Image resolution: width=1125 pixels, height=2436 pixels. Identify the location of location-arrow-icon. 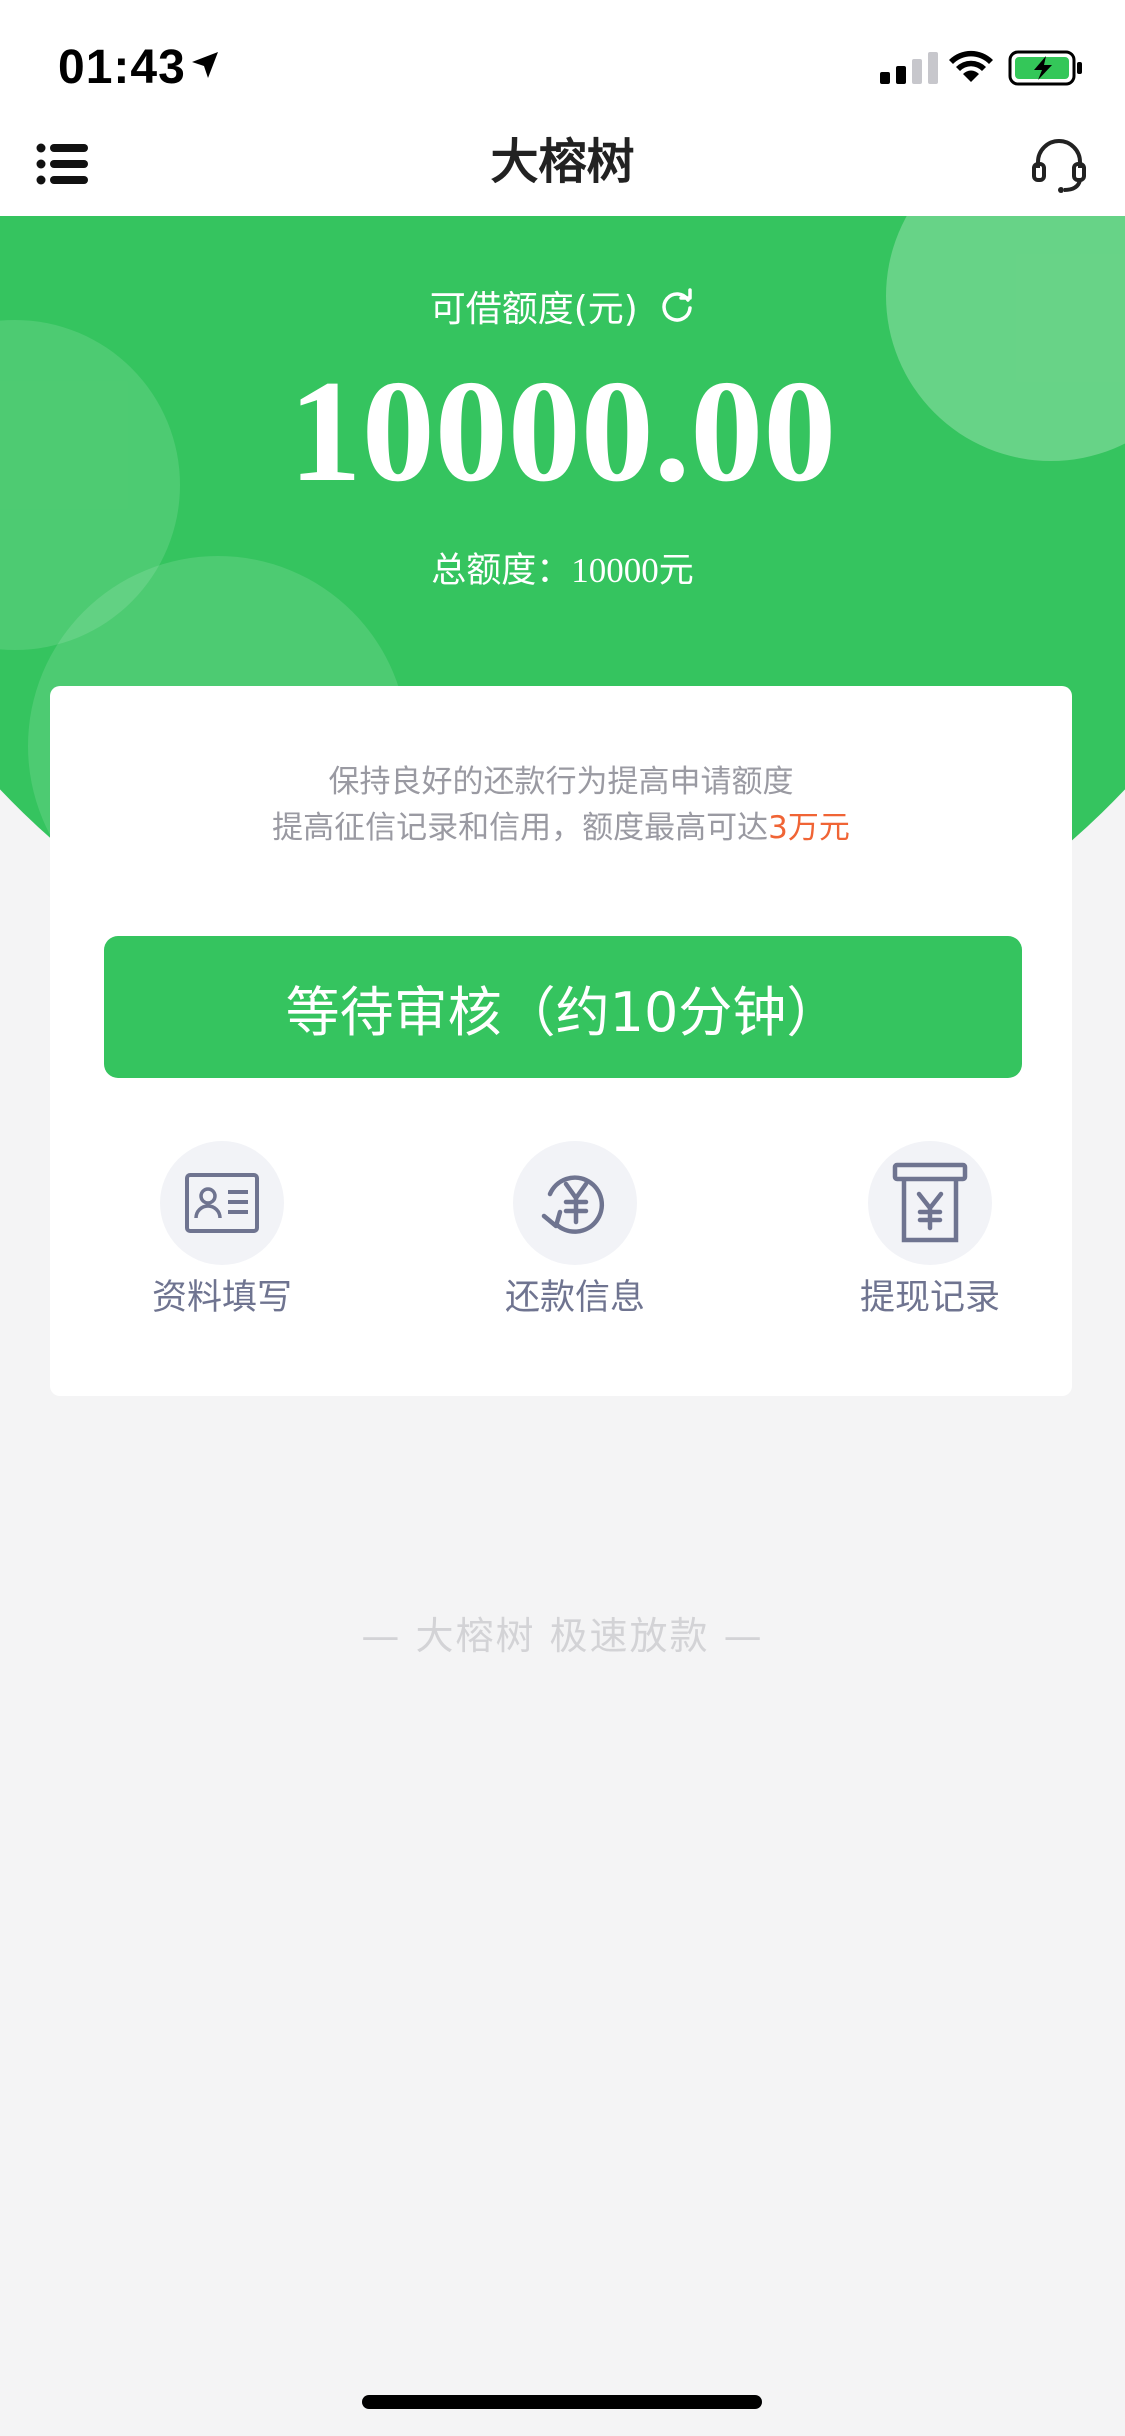
(205, 65).